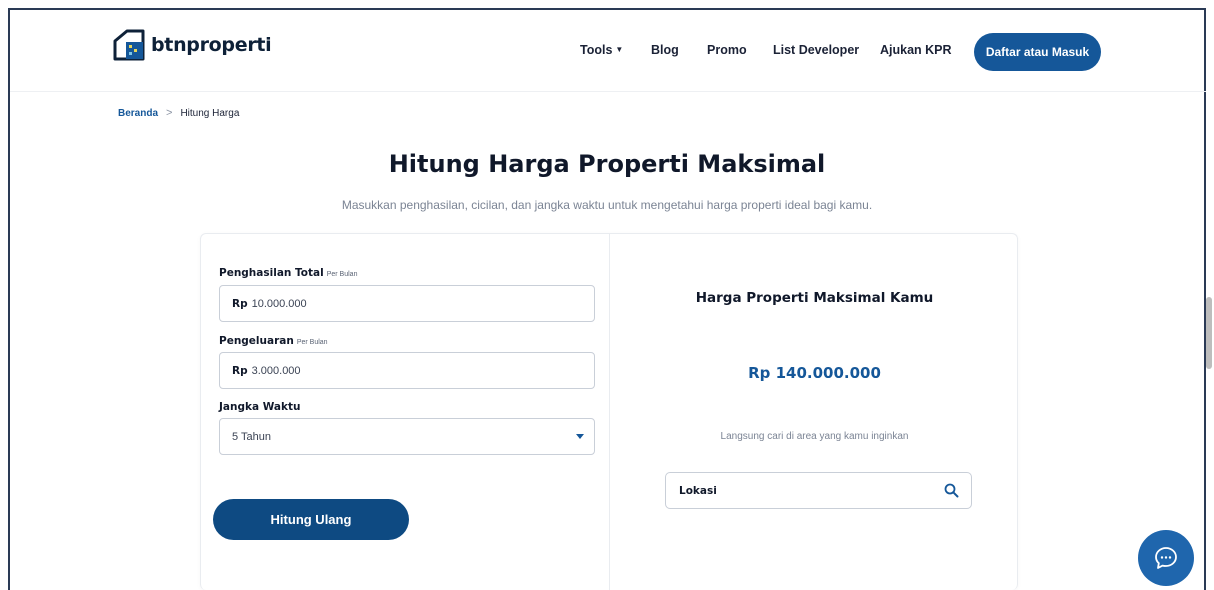  I want to click on result-title: Harga Properti Maksimal Kamu, so click(814, 298).